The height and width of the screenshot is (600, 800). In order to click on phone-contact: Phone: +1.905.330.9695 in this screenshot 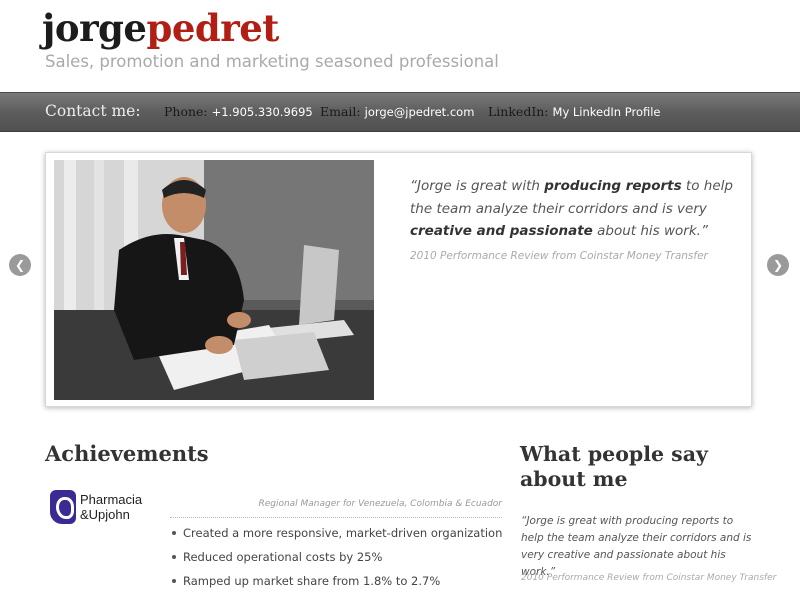, I will do `click(238, 111)`.